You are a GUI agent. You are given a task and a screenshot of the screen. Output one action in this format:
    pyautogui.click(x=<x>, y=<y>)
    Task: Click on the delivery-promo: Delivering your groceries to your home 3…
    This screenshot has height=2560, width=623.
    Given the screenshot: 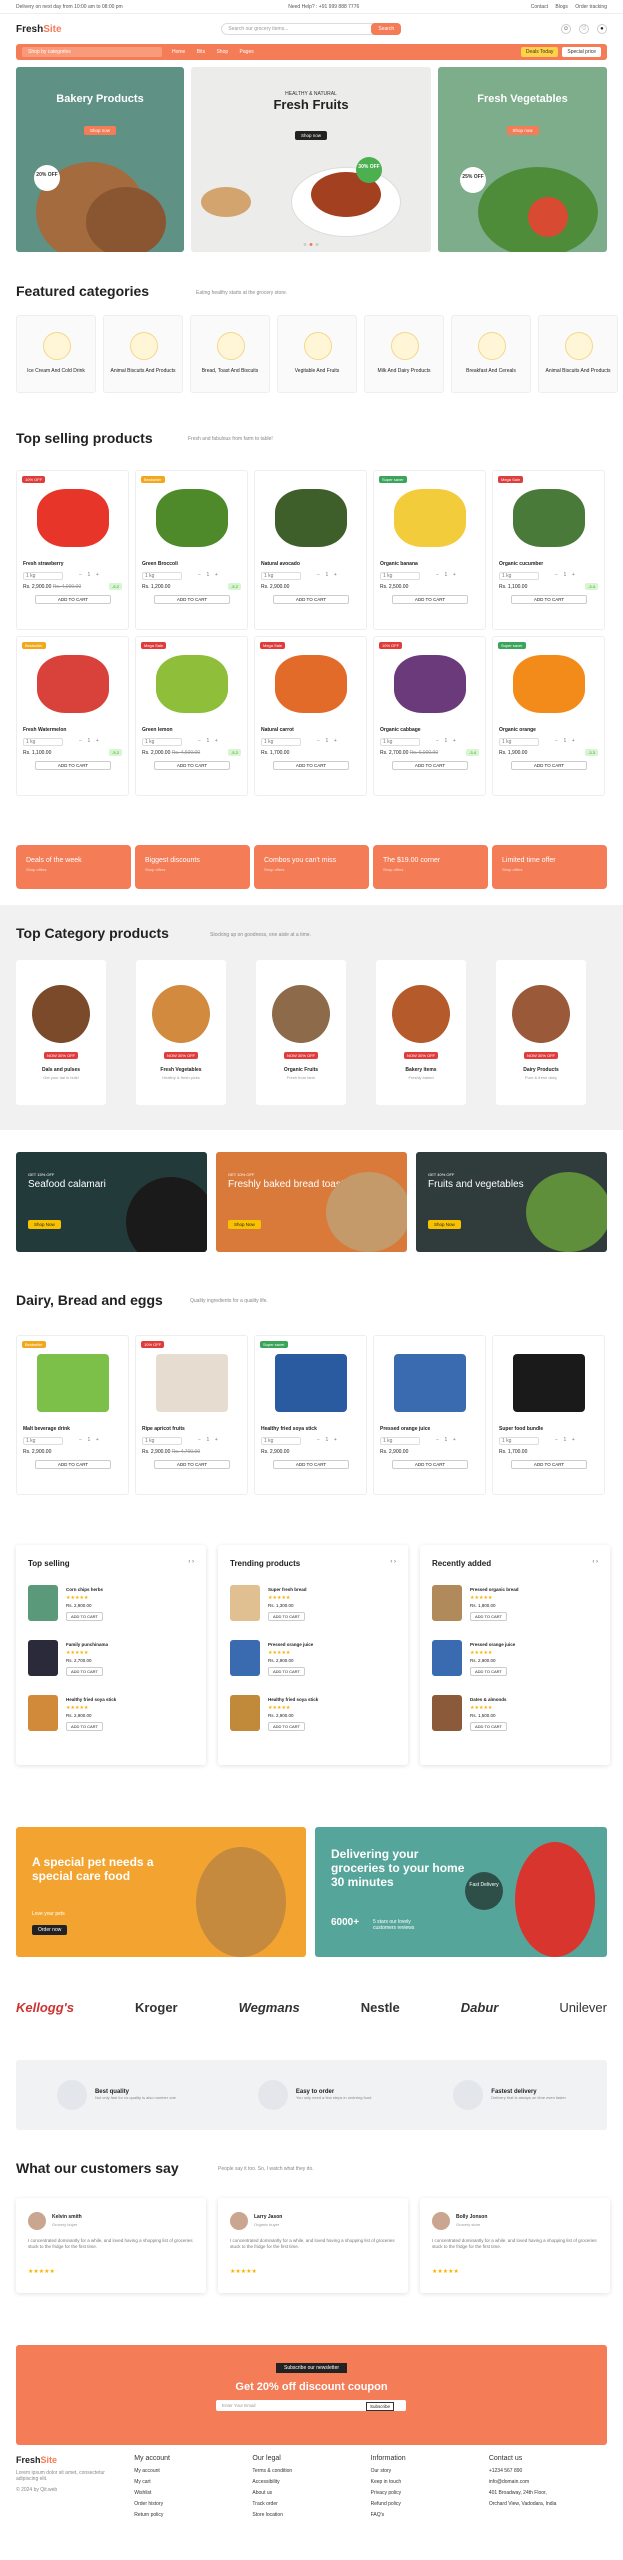 What is the action you would take?
    pyautogui.click(x=461, y=1892)
    